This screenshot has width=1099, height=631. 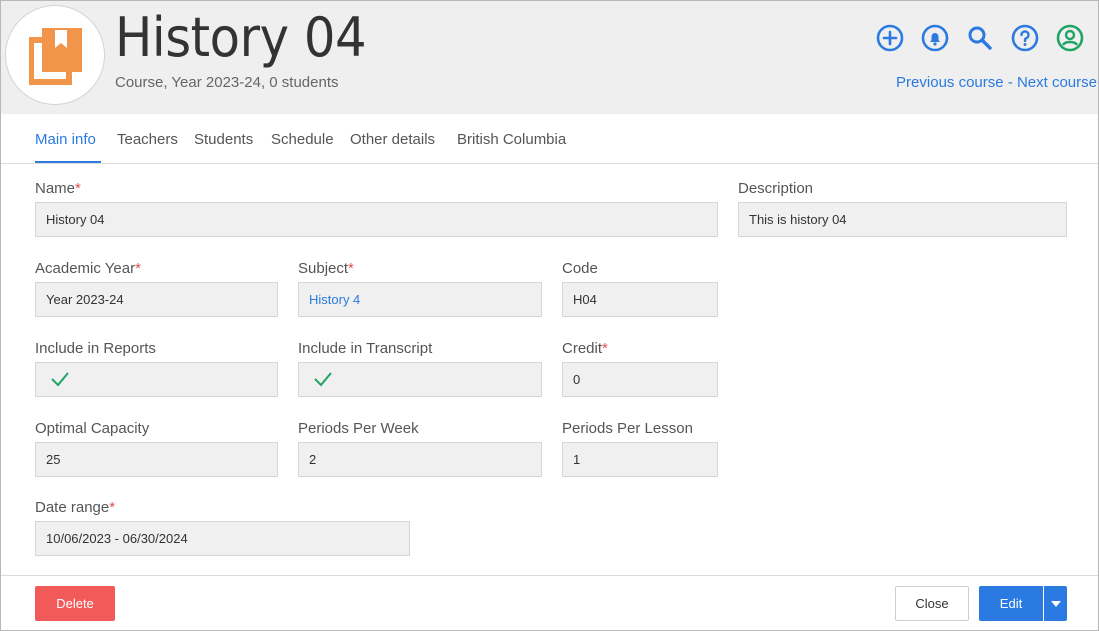 I want to click on footer-divider, so click(x=549, y=575).